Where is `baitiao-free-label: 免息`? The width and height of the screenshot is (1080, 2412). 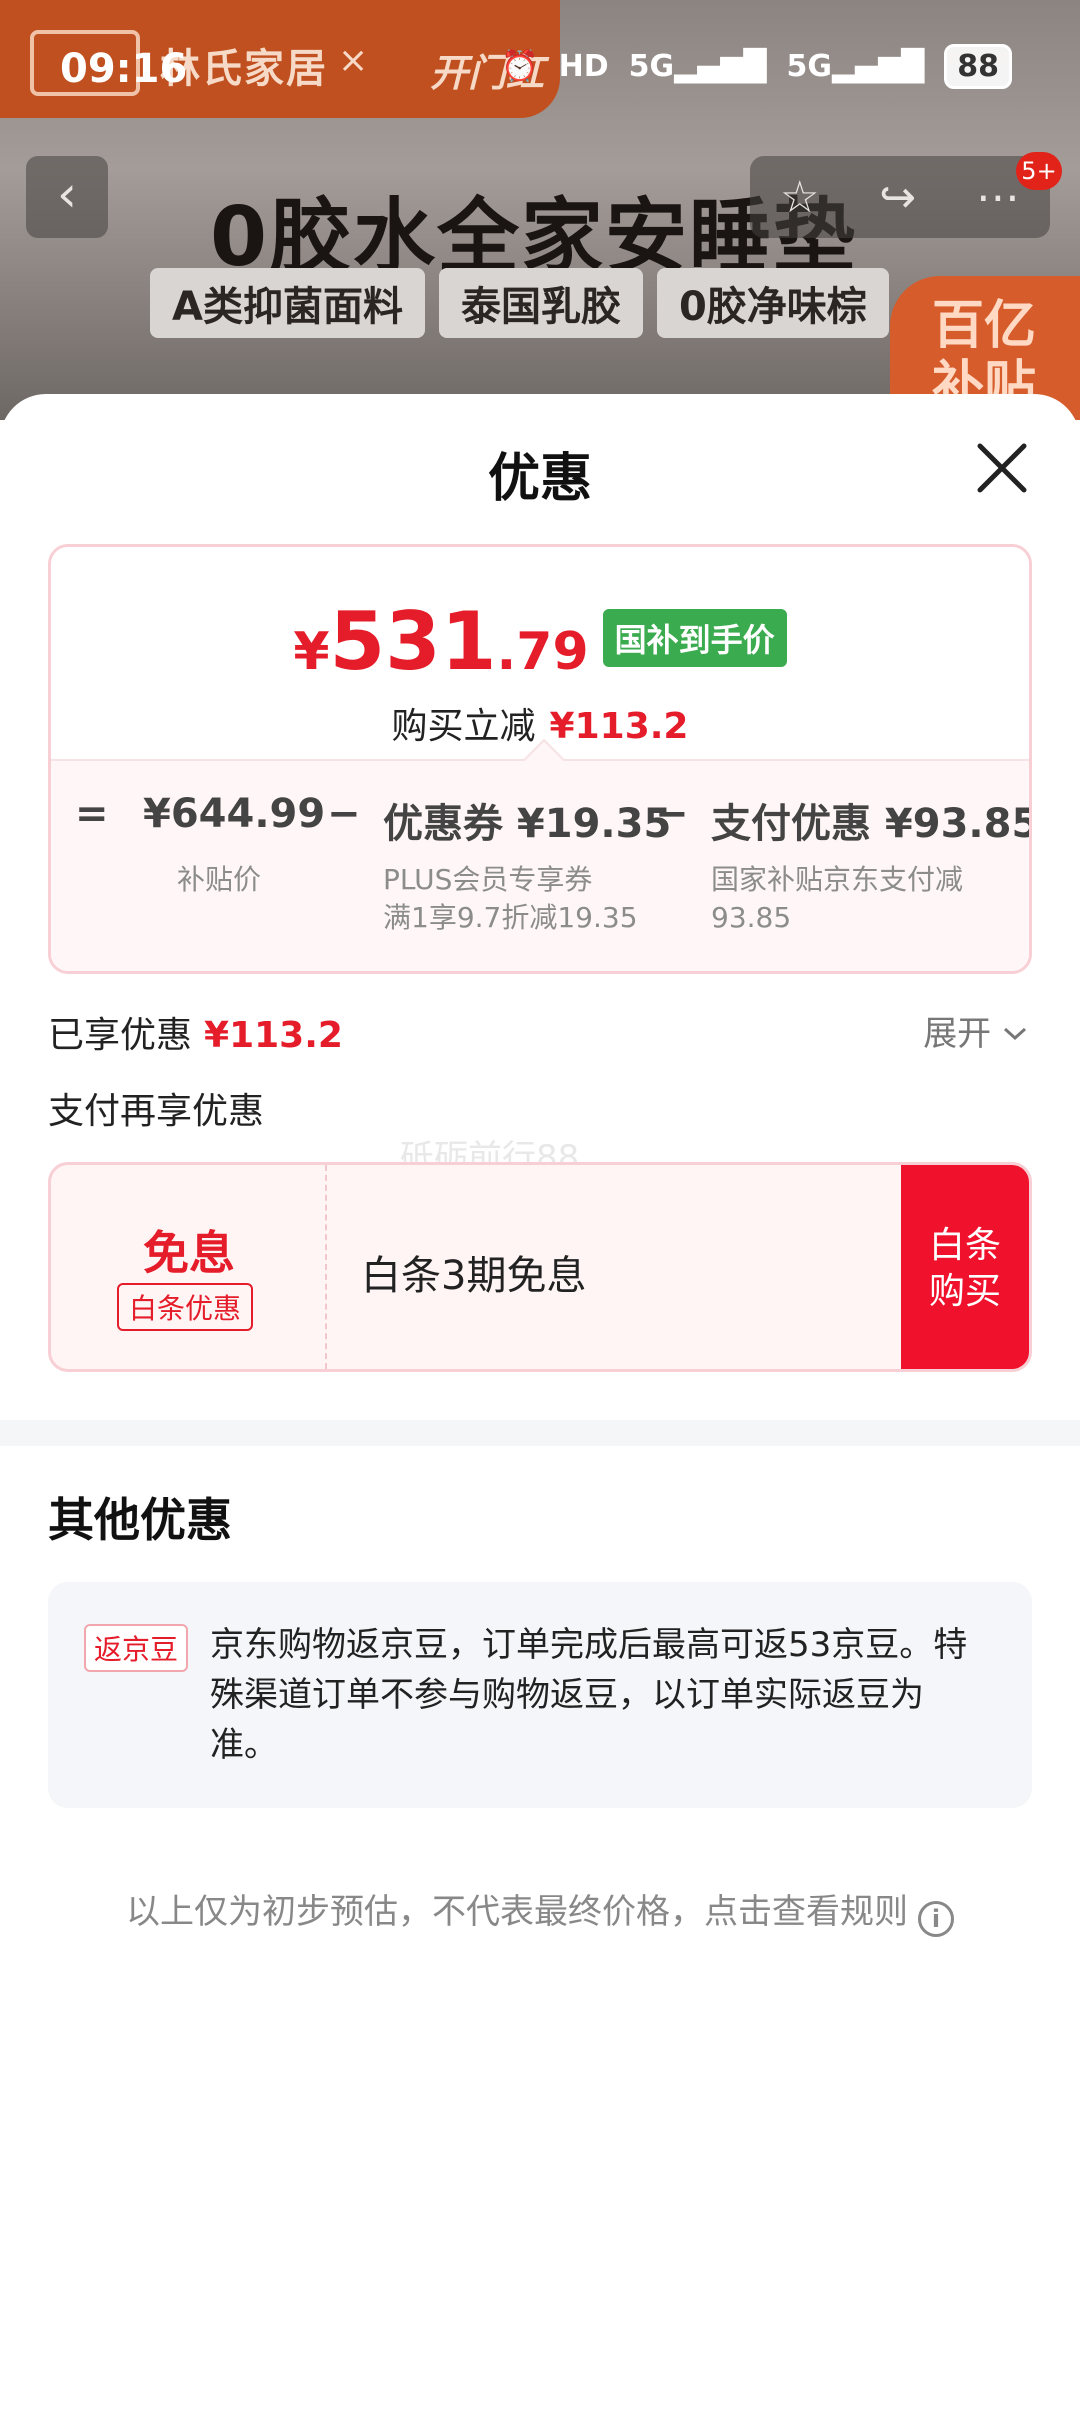 baitiao-free-label: 免息 is located at coordinates (189, 1253).